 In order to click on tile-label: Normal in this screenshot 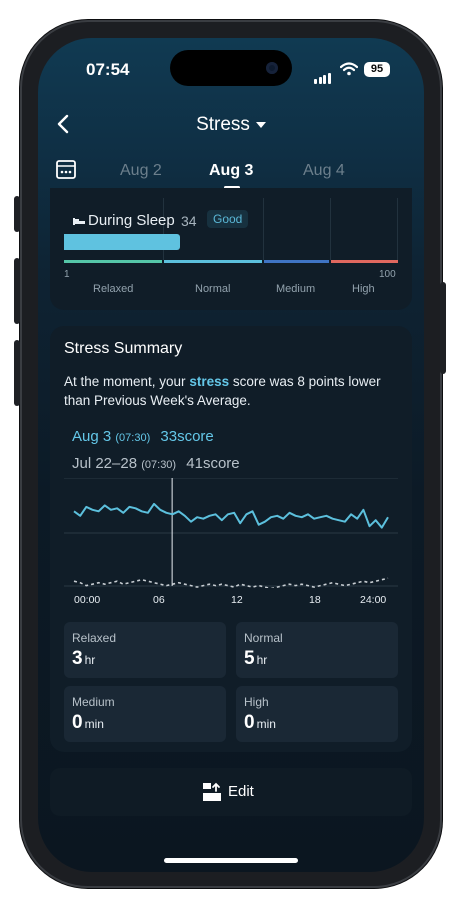, I will do `click(263, 638)`.